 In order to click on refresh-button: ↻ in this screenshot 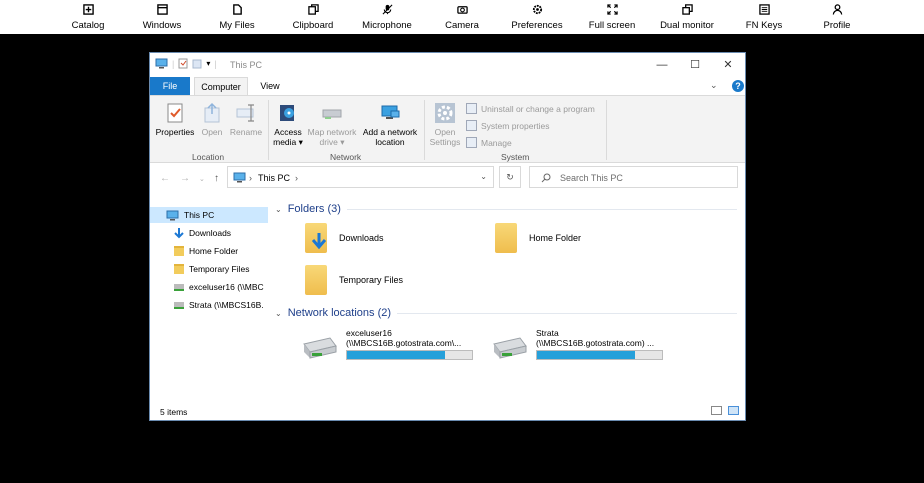, I will do `click(510, 177)`.